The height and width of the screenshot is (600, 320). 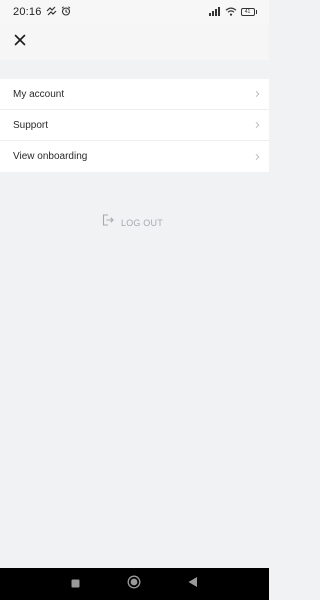 I want to click on logout-label: LOG OUT, so click(x=142, y=222).